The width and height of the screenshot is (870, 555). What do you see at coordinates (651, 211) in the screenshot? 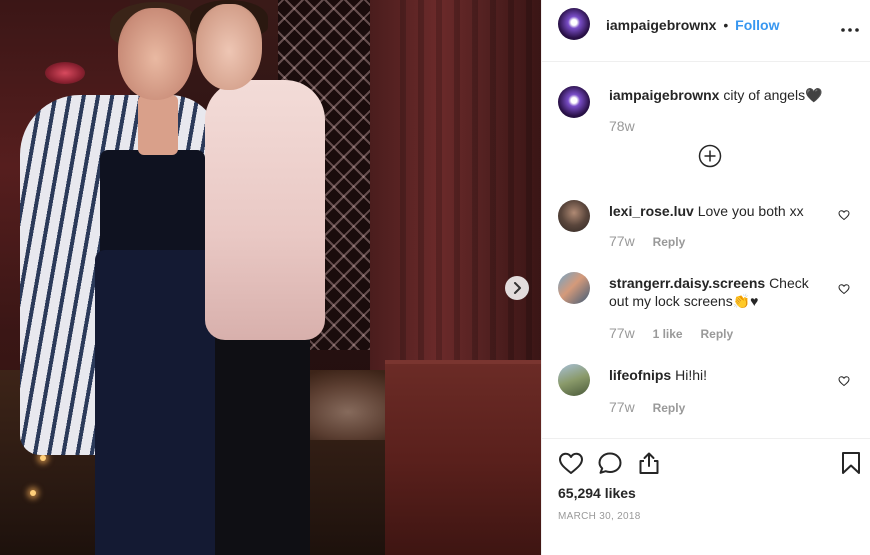
I see `comment-username: lexi_rose.luv` at bounding box center [651, 211].